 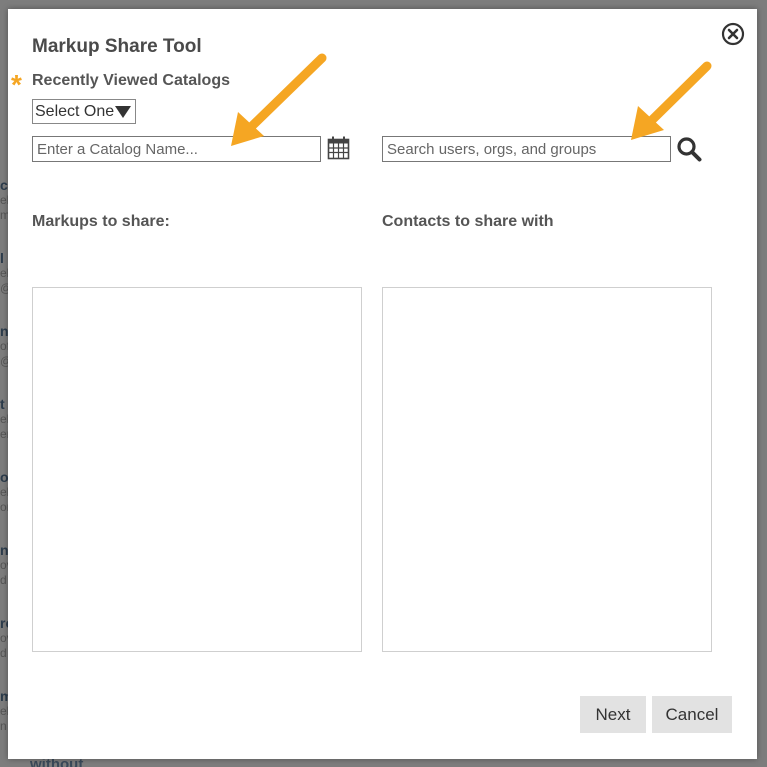 I want to click on bg-fragment: o, so click(x=4, y=477).